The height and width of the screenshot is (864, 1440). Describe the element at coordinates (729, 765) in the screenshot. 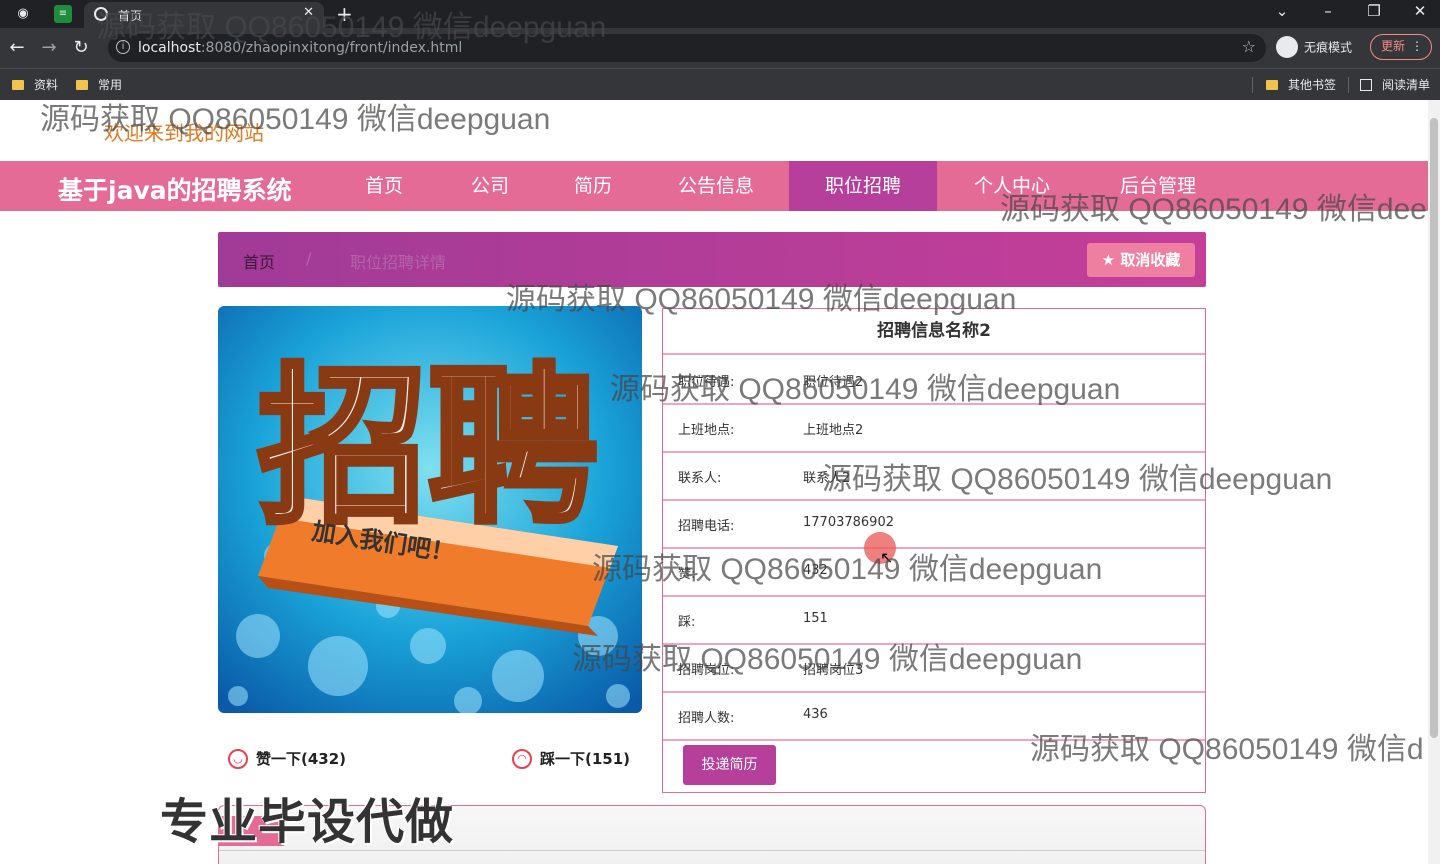

I see `apply-resume-button: 投递简历` at that location.